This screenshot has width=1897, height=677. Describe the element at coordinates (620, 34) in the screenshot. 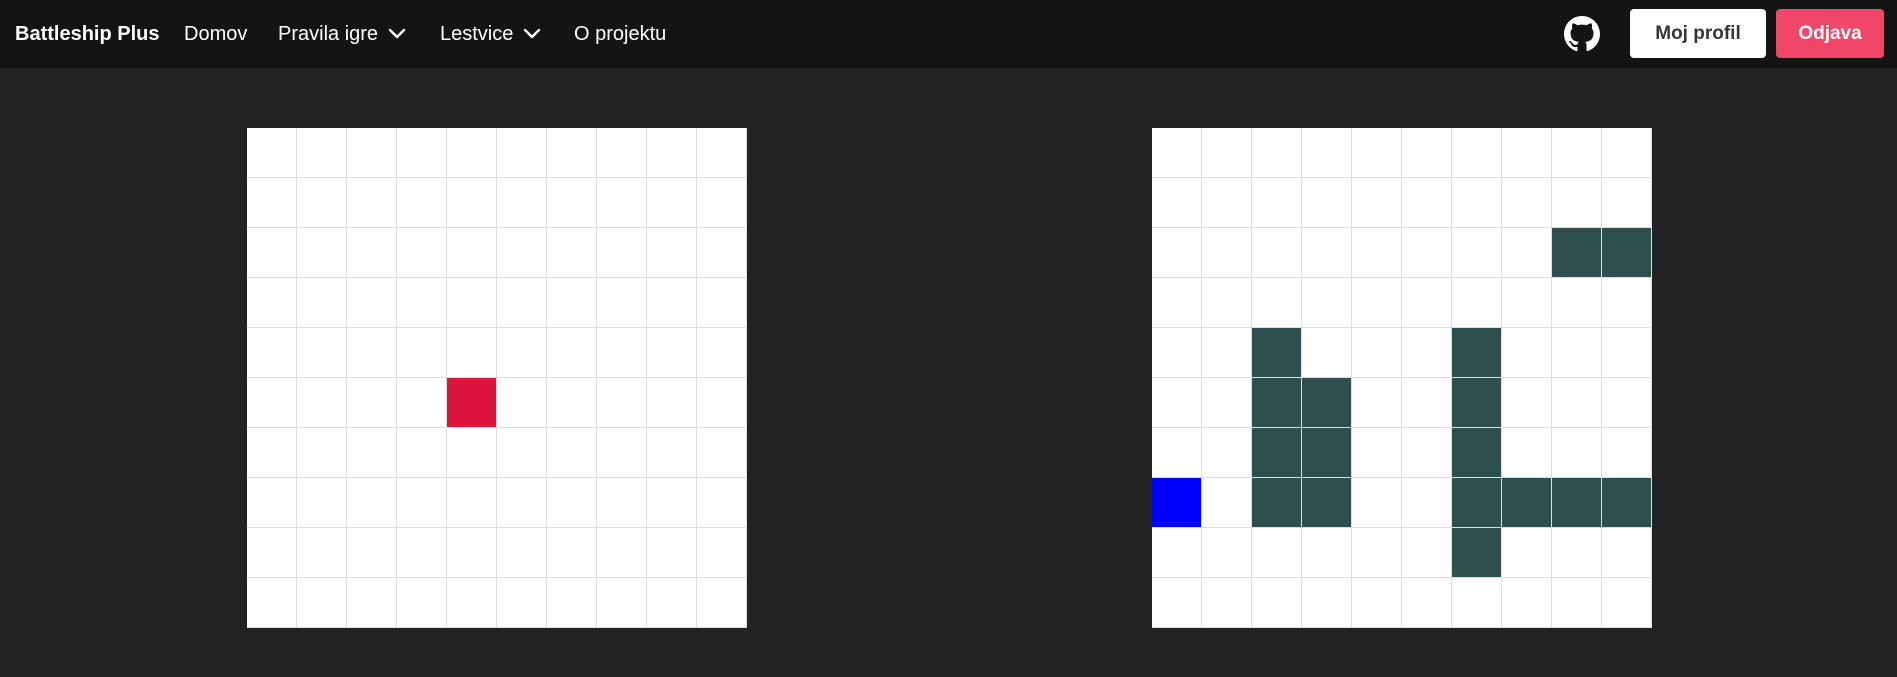

I see `nav-about: O projektu` at that location.